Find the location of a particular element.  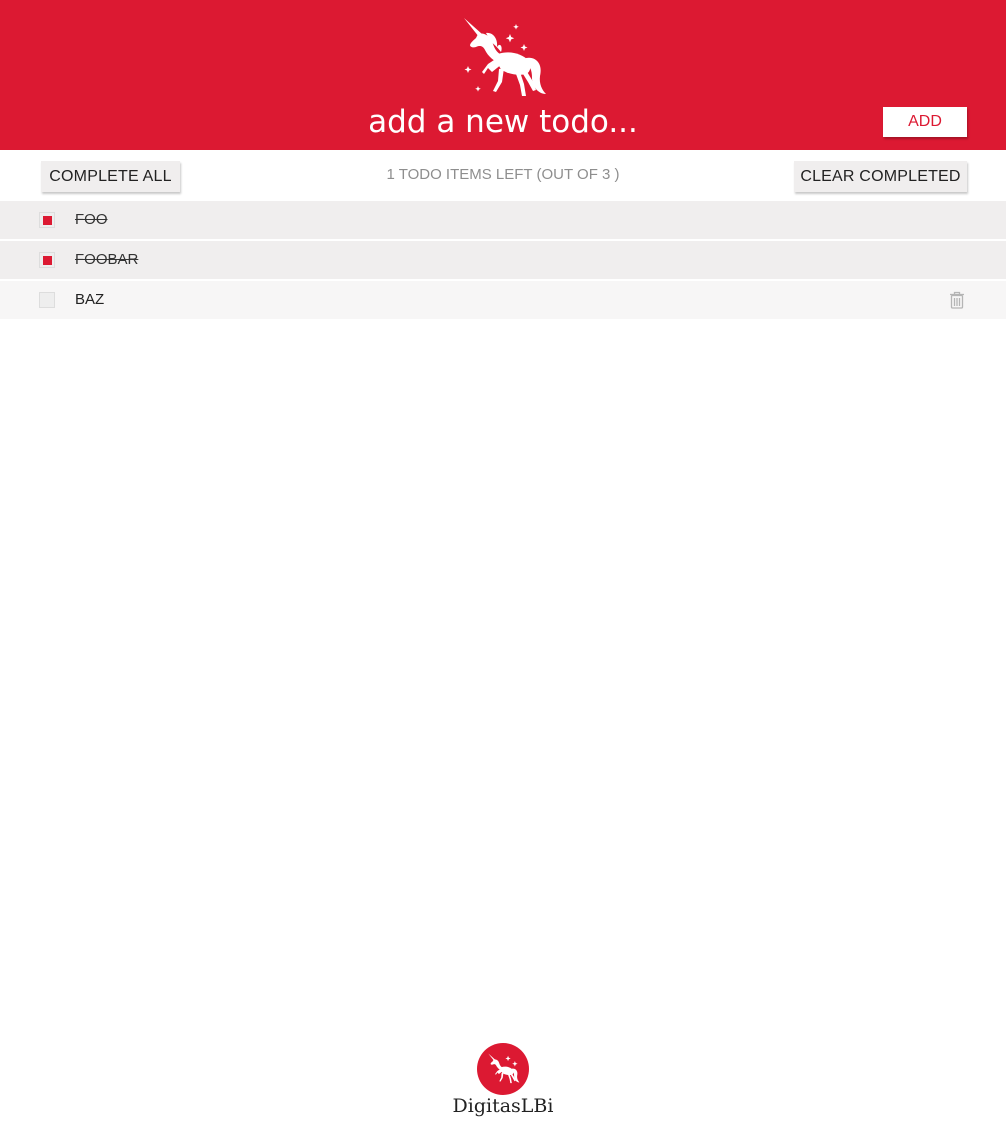

app-header: ADD is located at coordinates (503, 75).